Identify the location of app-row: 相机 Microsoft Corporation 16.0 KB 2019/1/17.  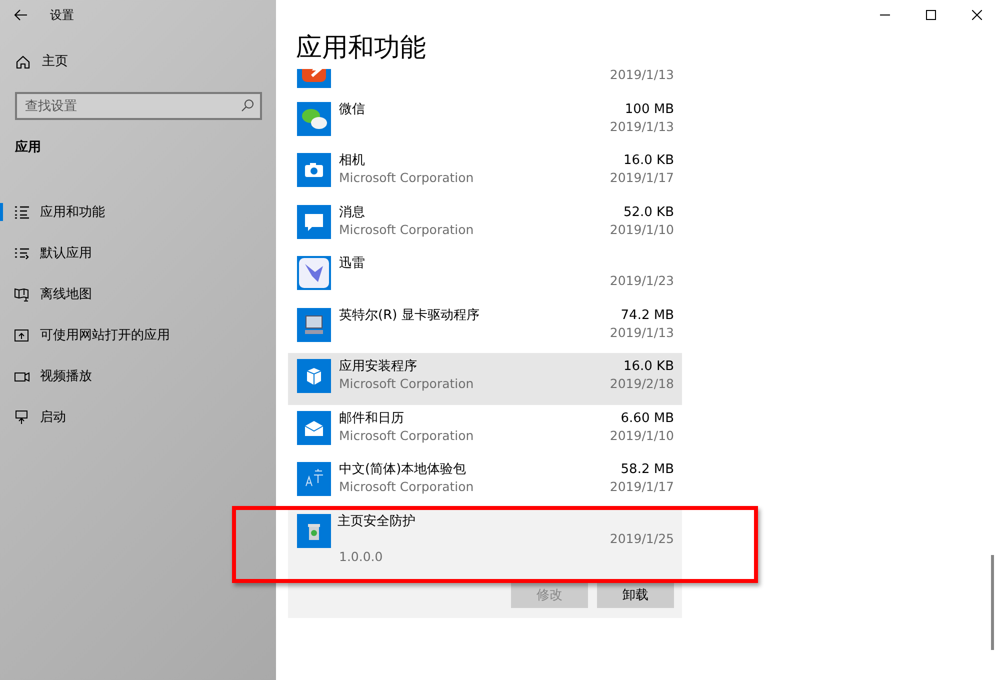
(485, 172).